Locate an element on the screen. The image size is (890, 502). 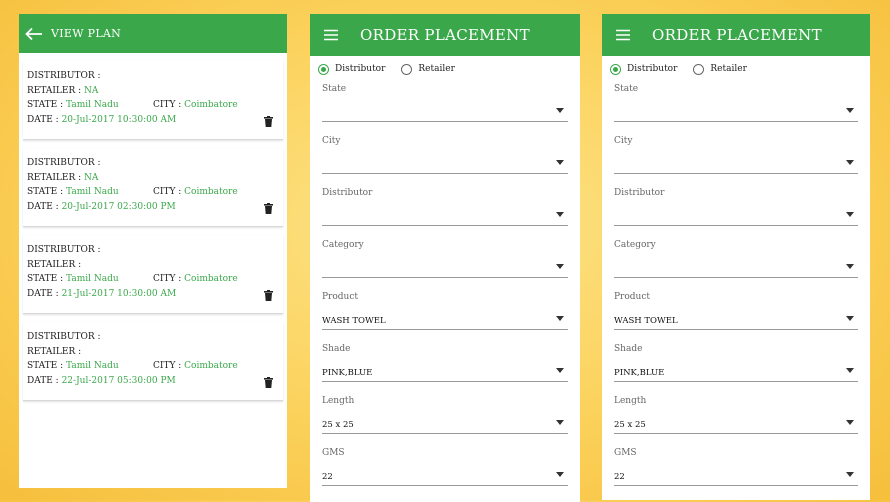
state-label: State is located at coordinates (626, 89).